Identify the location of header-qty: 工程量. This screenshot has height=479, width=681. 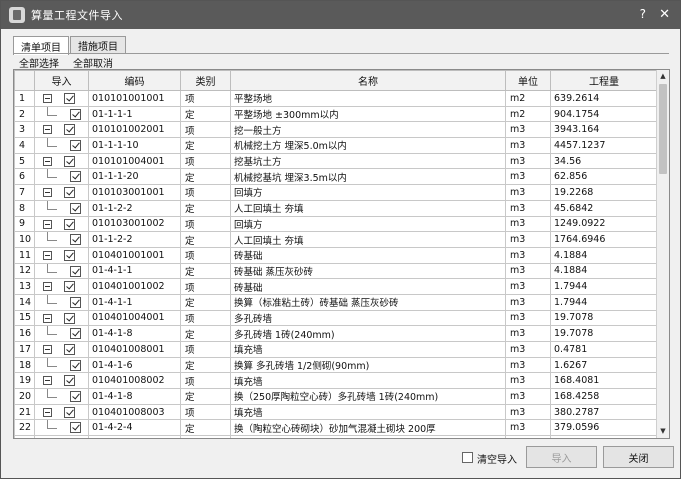
(604, 80).